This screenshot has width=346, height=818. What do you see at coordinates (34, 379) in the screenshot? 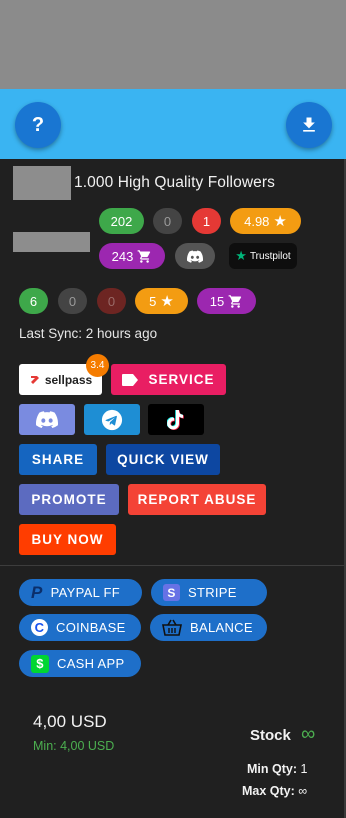
I see `sellpass-logo-icon` at bounding box center [34, 379].